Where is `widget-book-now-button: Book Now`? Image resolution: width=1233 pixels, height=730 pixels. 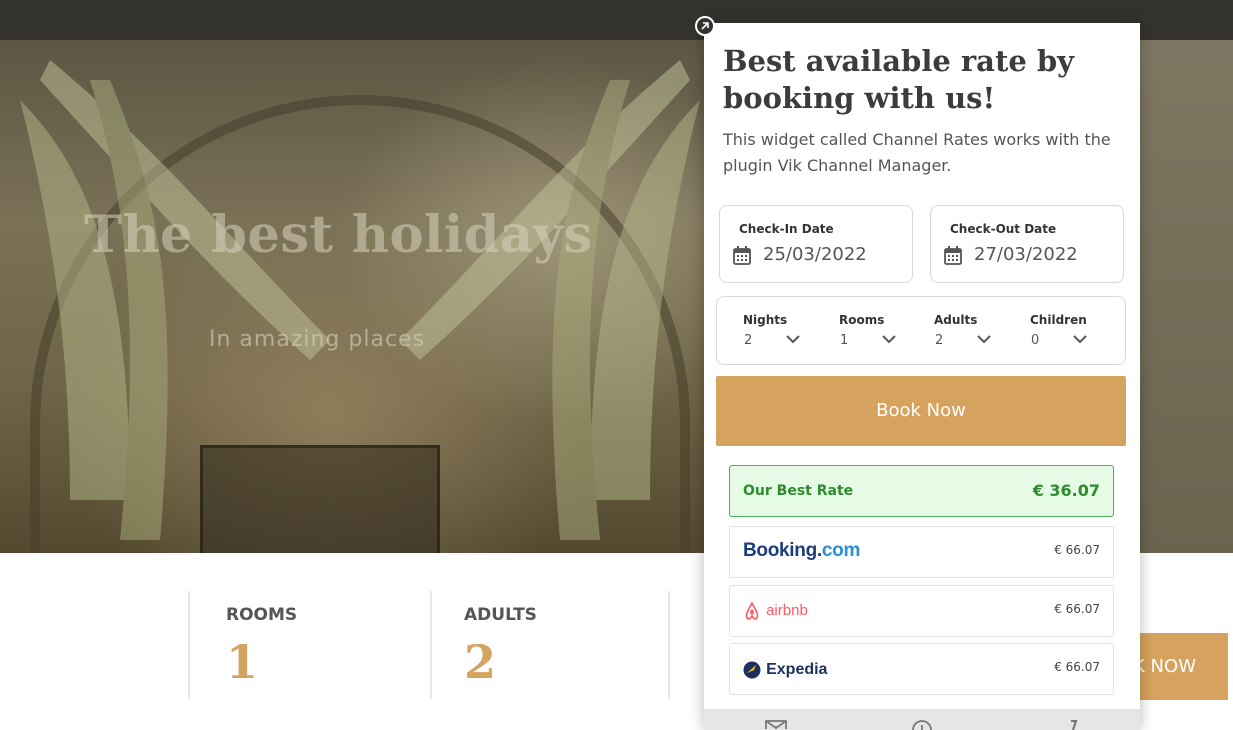 widget-book-now-button: Book Now is located at coordinates (921, 411).